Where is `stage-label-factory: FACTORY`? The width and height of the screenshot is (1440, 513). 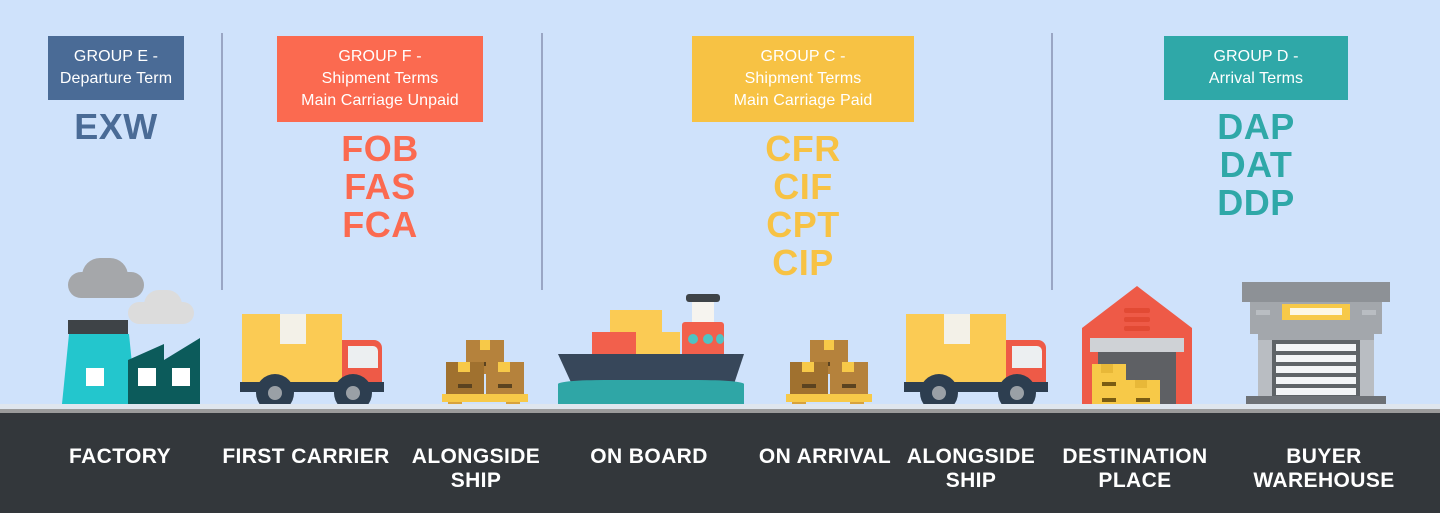
stage-label-factory: FACTORY is located at coordinates (120, 457).